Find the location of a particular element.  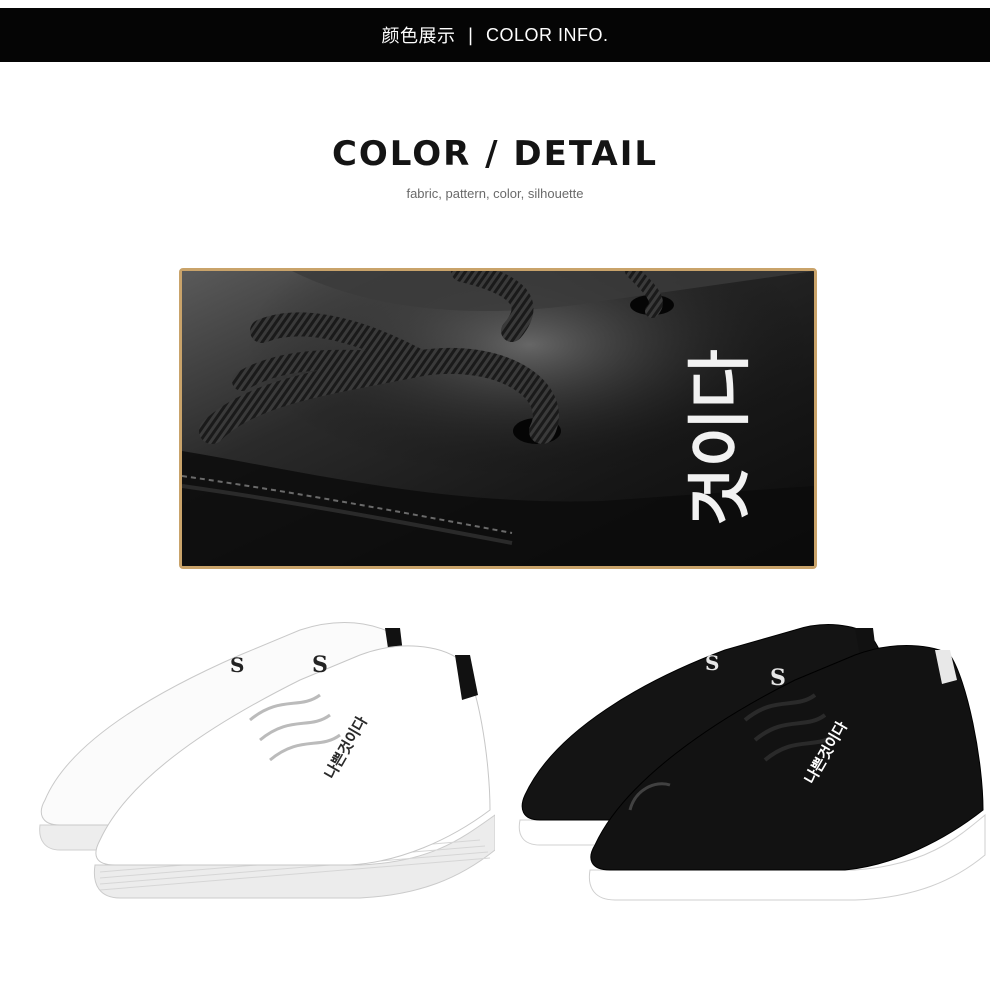

black-shoe-illustration: S S 나쁜것이다 is located at coordinates (752, 762).